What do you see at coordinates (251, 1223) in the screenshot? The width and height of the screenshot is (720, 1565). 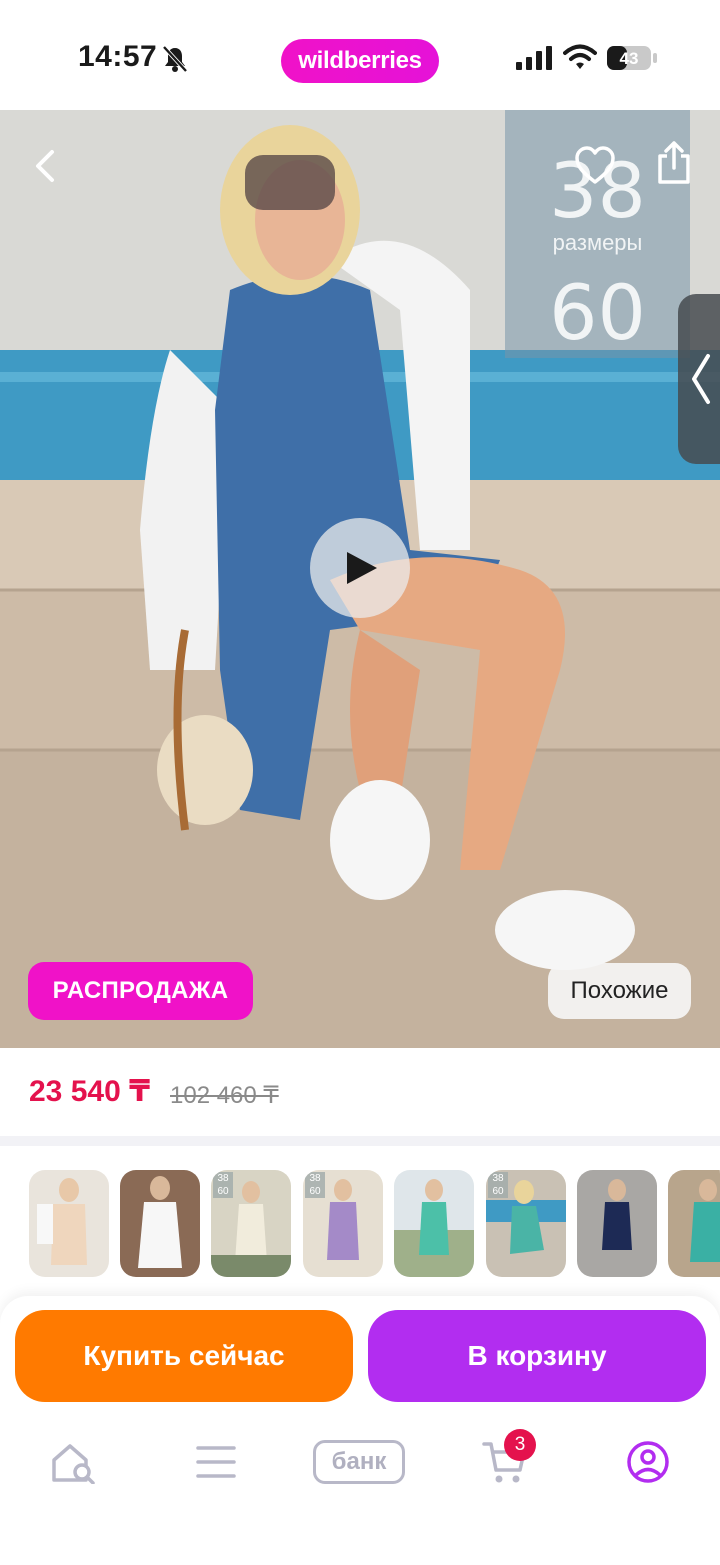 I see `thumbnail-3: 38 60` at bounding box center [251, 1223].